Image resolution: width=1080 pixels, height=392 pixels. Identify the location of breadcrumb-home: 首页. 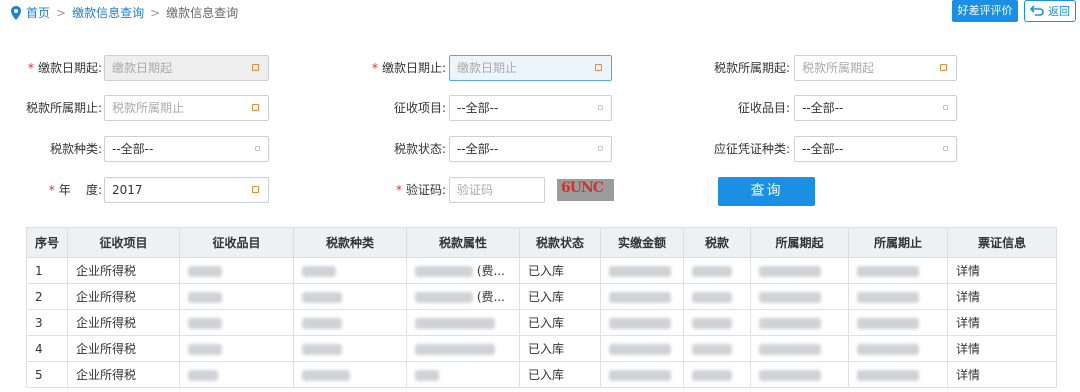
(38, 12).